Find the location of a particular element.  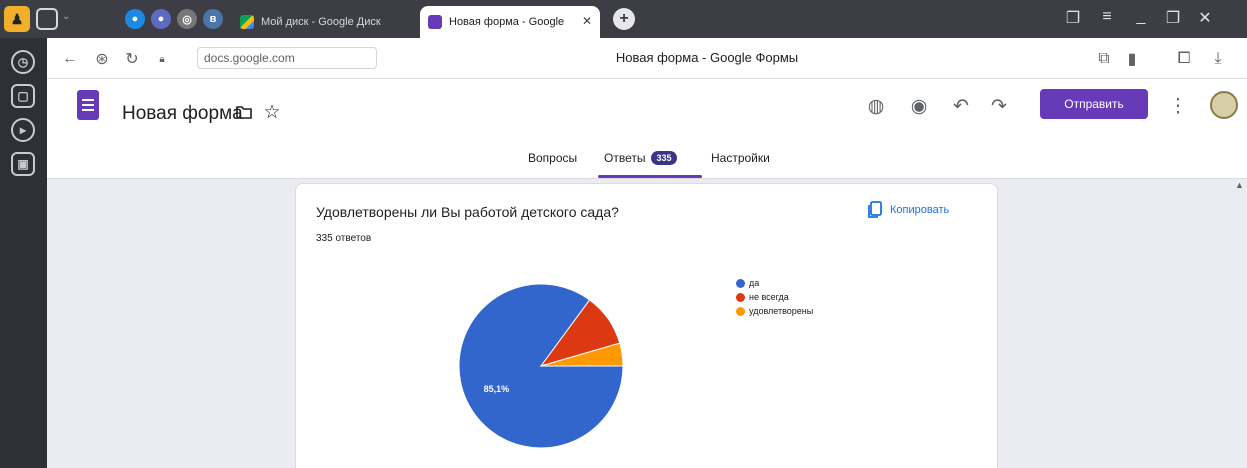

legend-item: да is located at coordinates (774, 283).